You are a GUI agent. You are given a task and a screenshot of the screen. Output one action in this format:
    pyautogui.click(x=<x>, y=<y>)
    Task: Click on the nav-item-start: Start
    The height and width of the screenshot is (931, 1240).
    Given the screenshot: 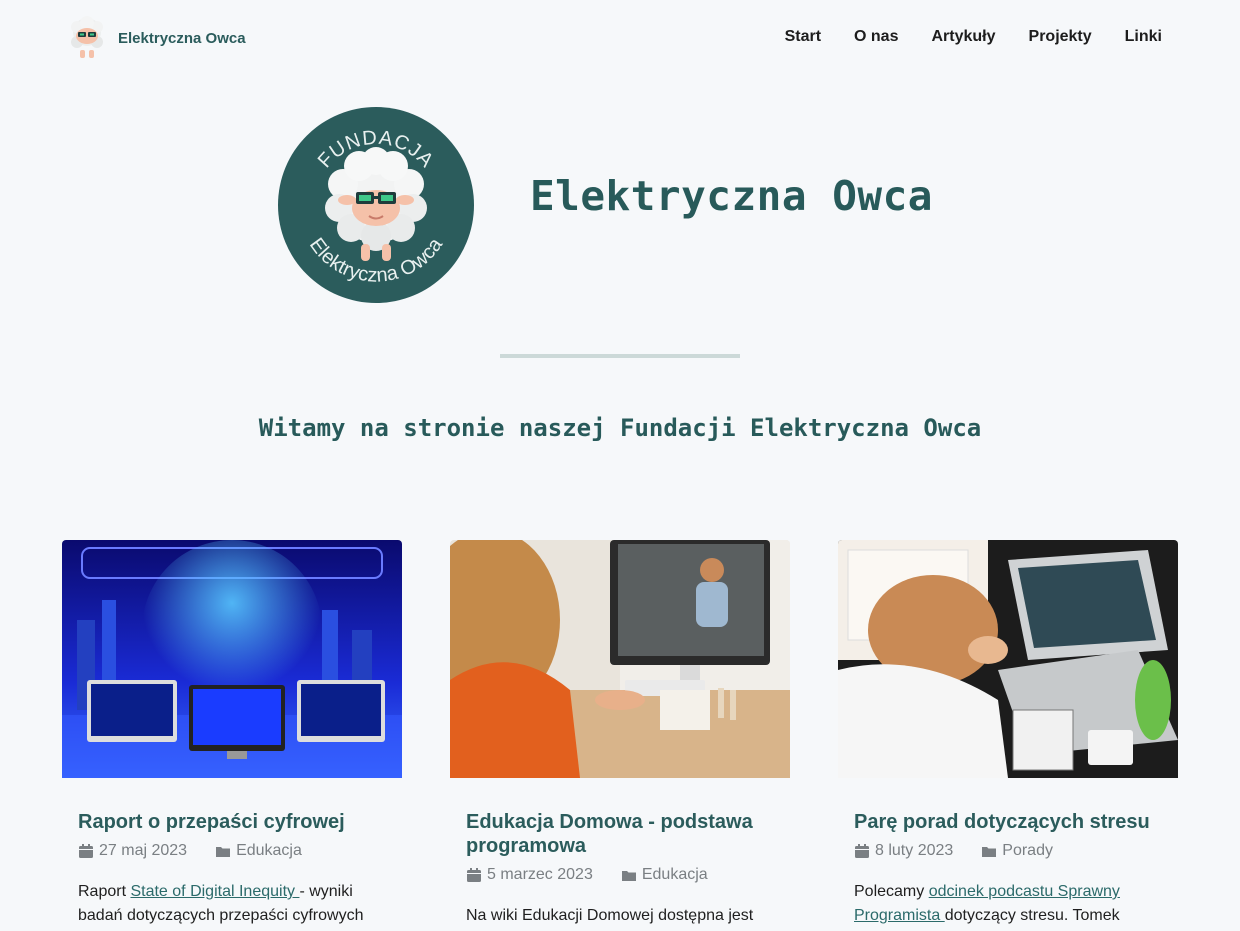 What is the action you would take?
    pyautogui.click(x=803, y=37)
    